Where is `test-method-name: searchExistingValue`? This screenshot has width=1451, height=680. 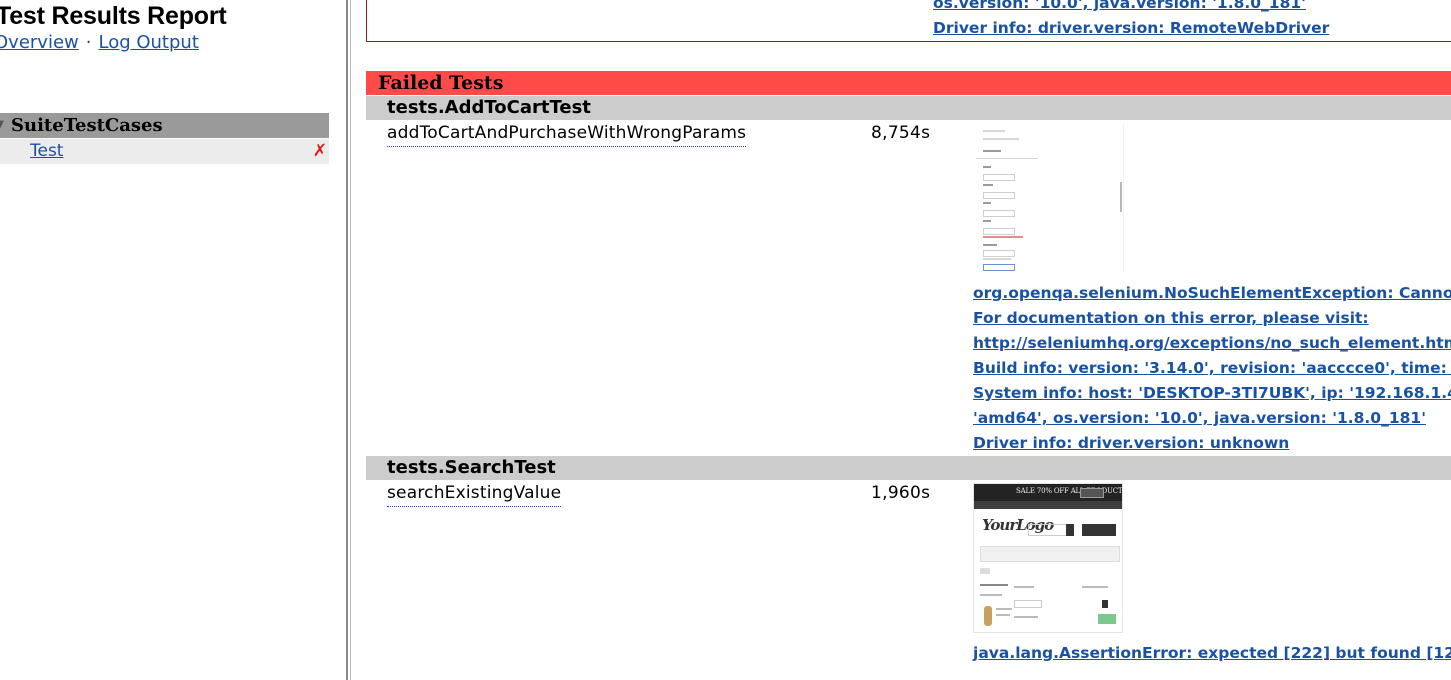
test-method-name: searchExistingValue is located at coordinates (474, 495).